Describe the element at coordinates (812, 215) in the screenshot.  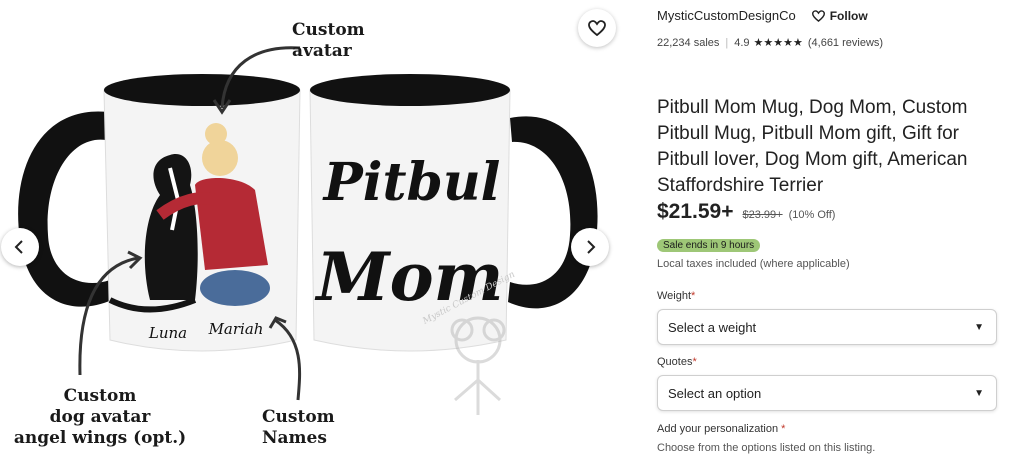
I see `discount-percent: (10% Off)` at that location.